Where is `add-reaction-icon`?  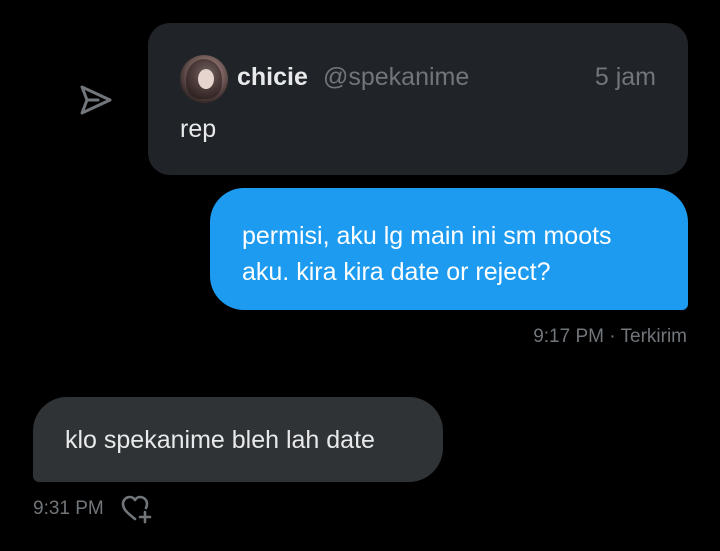
add-reaction-icon is located at coordinates (137, 509).